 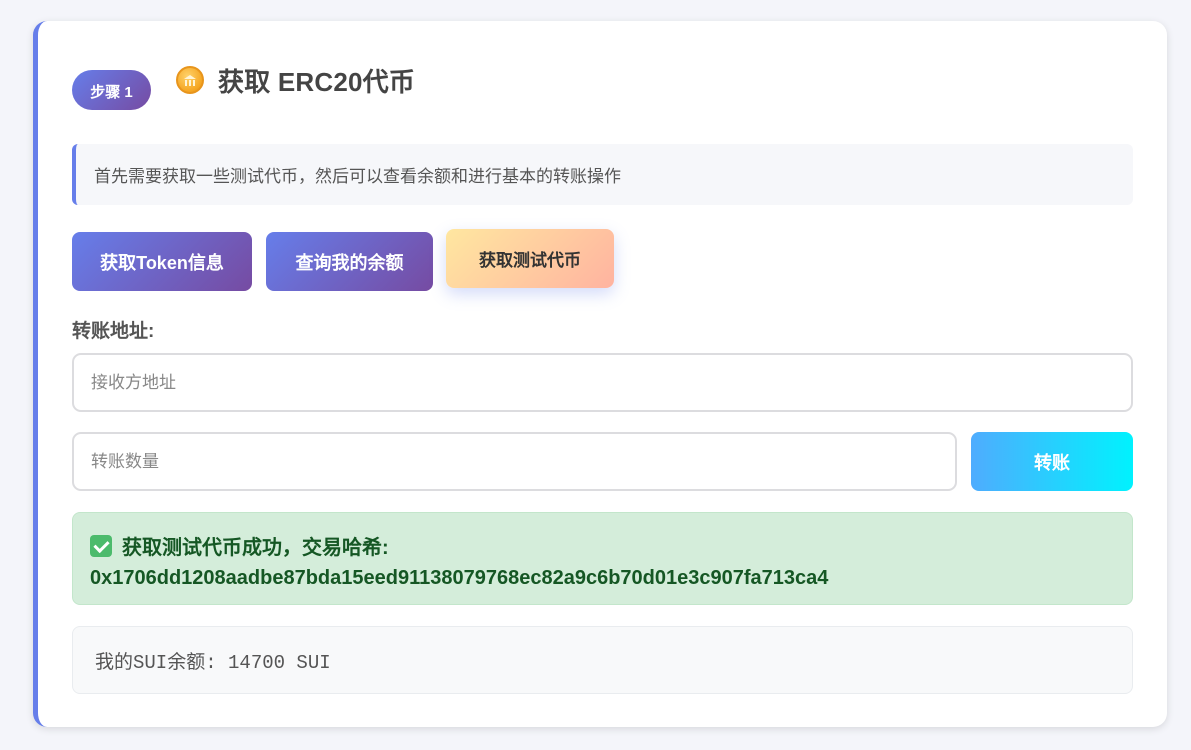 What do you see at coordinates (349, 261) in the screenshot?
I see `check-balance-button: 查询我的余额` at bounding box center [349, 261].